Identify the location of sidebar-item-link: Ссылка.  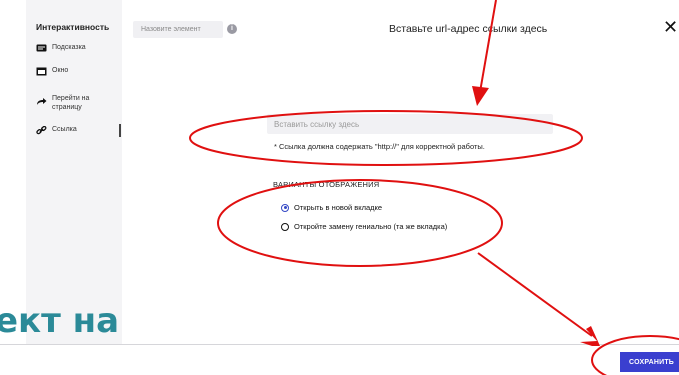
(56, 130).